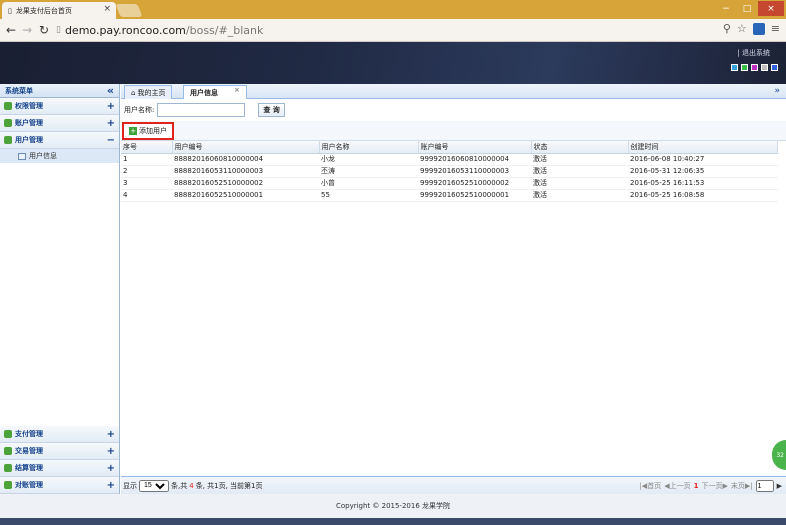 This screenshot has height=525, width=786. I want to click on key-icon: ⚲, so click(727, 28).